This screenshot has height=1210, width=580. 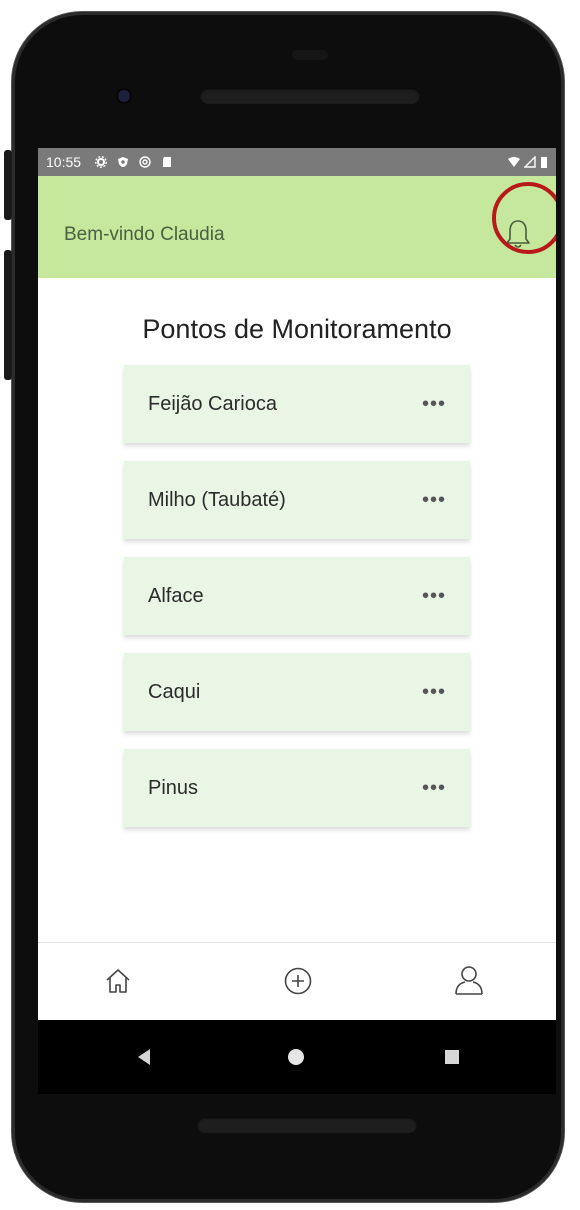 I want to click on user-icon, so click(x=469, y=980).